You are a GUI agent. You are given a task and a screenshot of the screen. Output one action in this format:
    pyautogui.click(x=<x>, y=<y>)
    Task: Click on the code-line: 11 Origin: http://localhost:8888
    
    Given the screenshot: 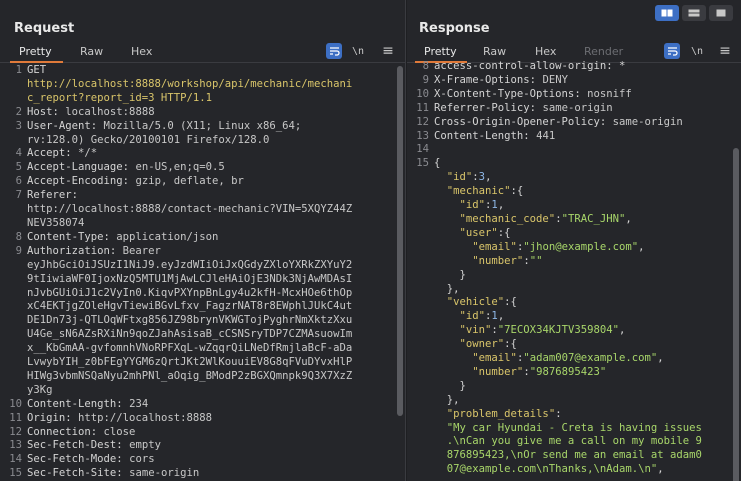 What is the action you would take?
    pyautogui.click(x=197, y=419)
    